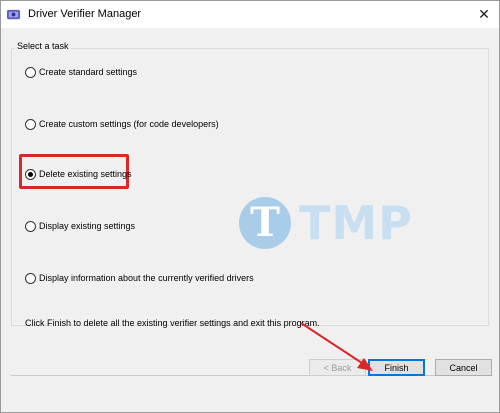 Image resolution: width=500 pixels, height=413 pixels. I want to click on option-label: Display existing settings, so click(87, 226).